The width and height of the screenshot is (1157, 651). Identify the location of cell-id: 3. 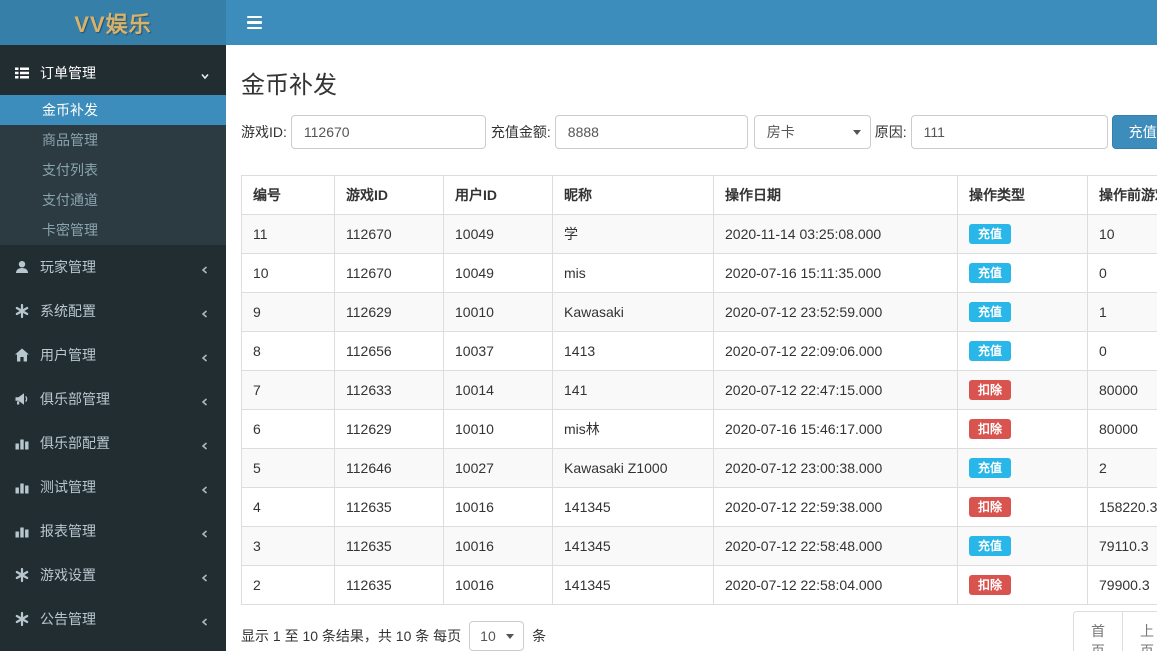
(288, 546).